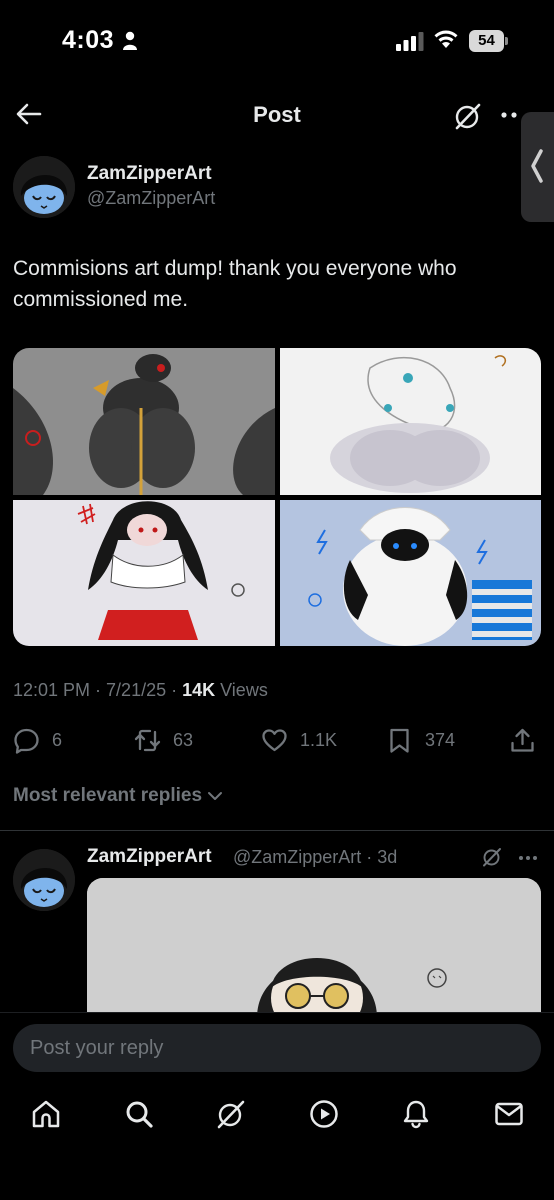  I want to click on post-header: Post, so click(277, 117).